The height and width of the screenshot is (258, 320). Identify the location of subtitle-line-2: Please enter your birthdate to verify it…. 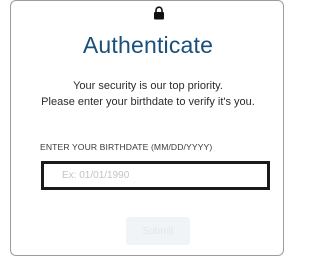
(148, 102).